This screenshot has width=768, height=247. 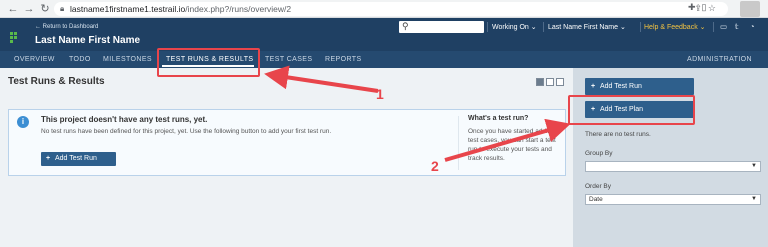 What do you see at coordinates (737, 26) in the screenshot?
I see `twitter-icon: 𝕥` at bounding box center [737, 26].